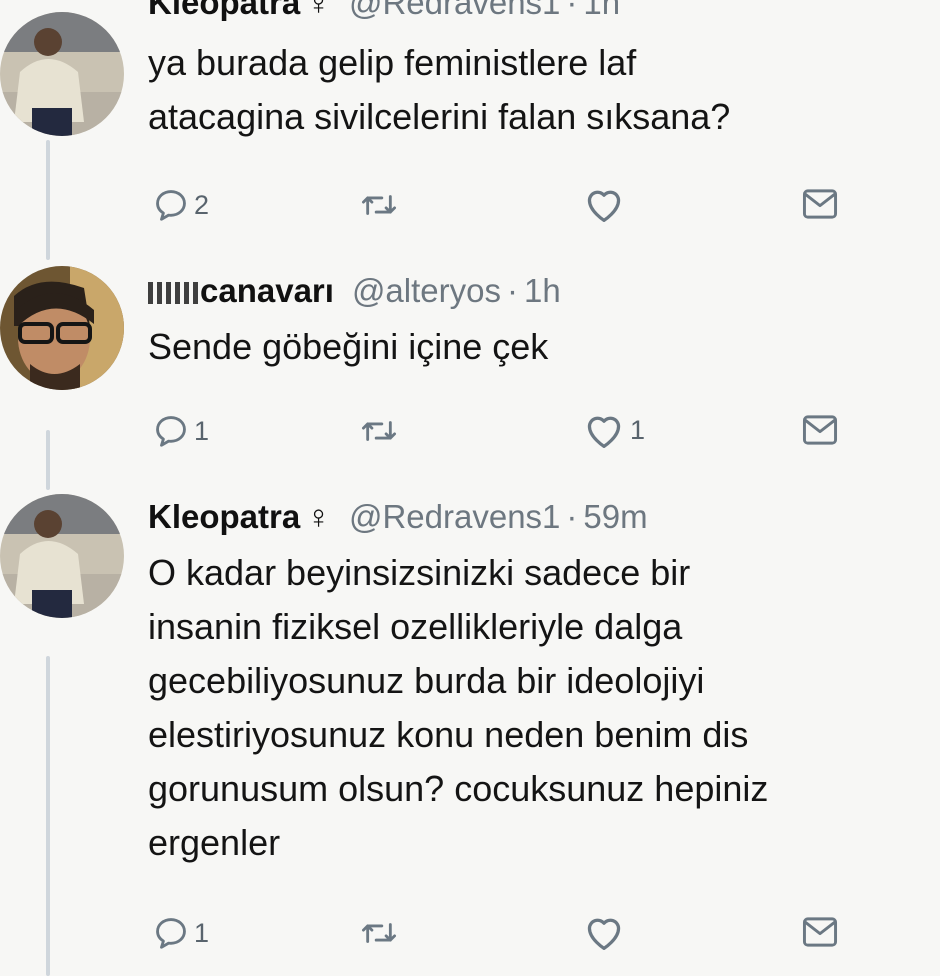  I want to click on tweet-text: Sende göbeğini içine çek, so click(543, 347).